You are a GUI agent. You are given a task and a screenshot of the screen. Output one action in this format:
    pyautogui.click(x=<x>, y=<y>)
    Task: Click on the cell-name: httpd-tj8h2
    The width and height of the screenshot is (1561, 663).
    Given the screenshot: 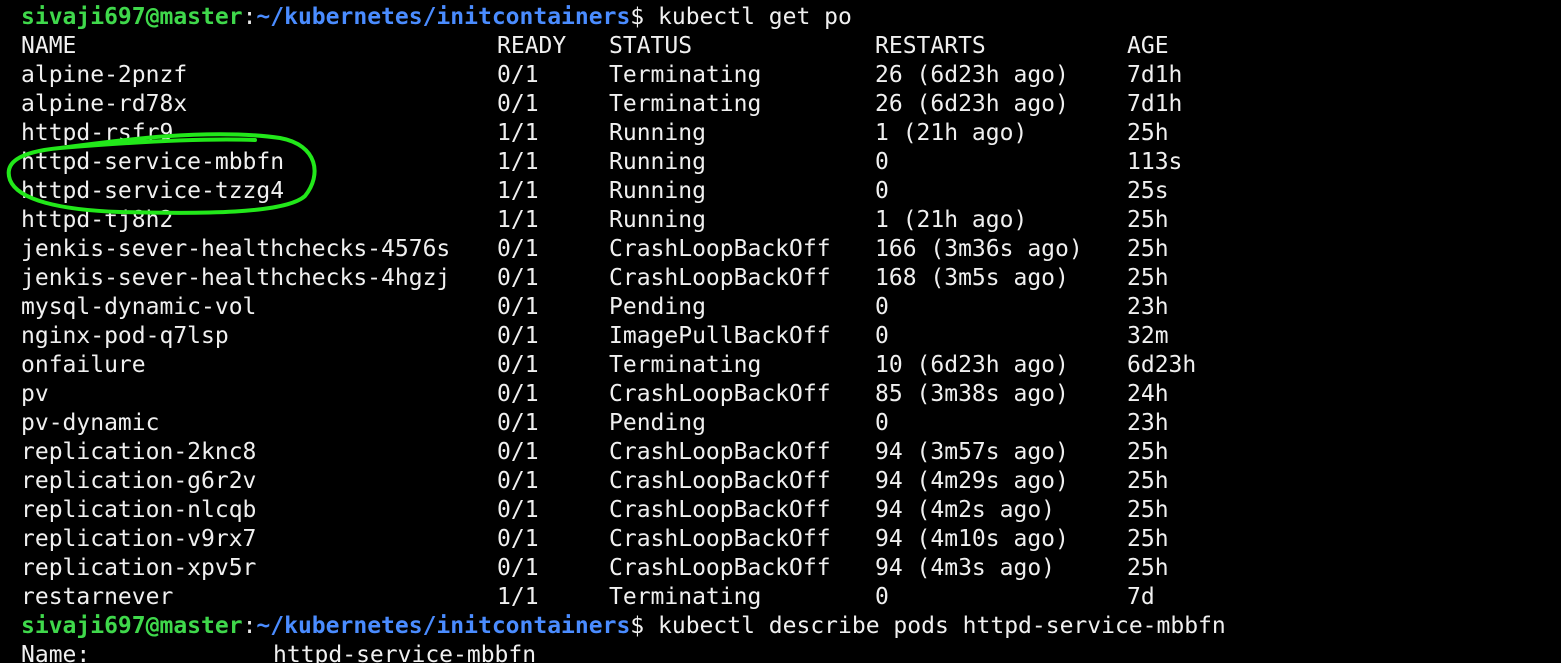 What is the action you would take?
    pyautogui.click(x=97, y=220)
    